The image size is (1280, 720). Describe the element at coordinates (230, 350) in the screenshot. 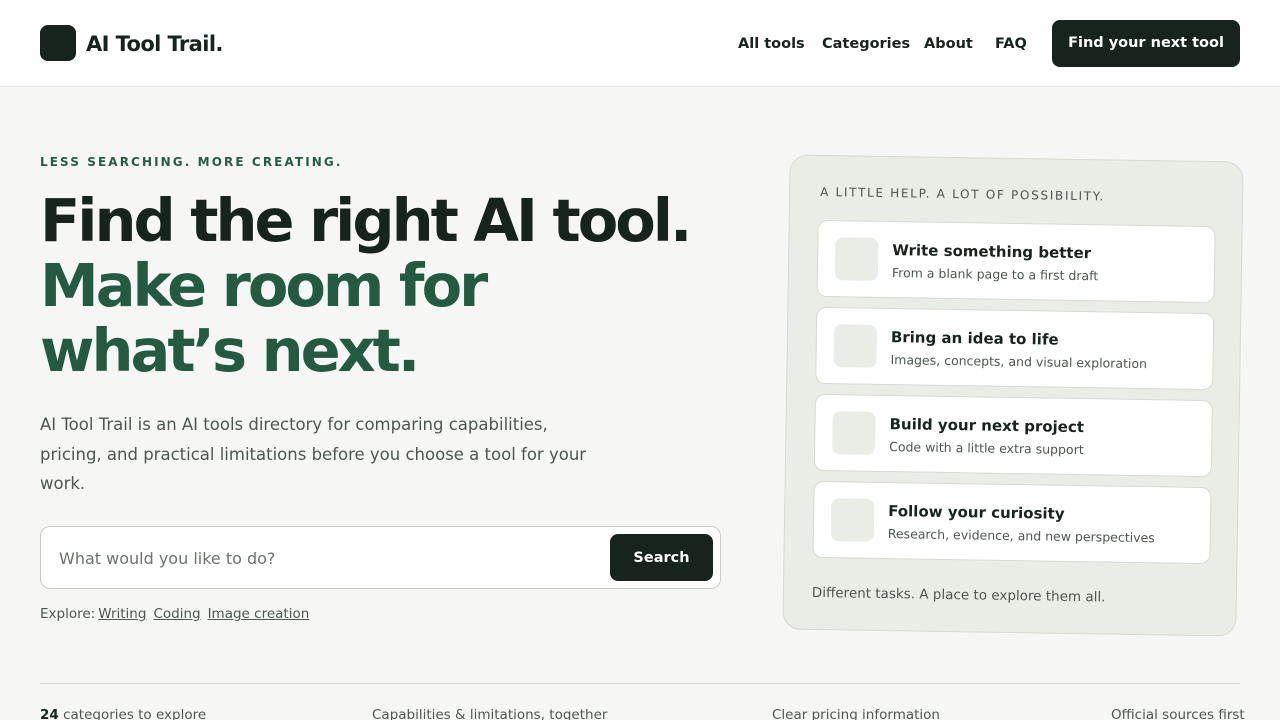

I see `headline-line-3: what’s next.` at that location.